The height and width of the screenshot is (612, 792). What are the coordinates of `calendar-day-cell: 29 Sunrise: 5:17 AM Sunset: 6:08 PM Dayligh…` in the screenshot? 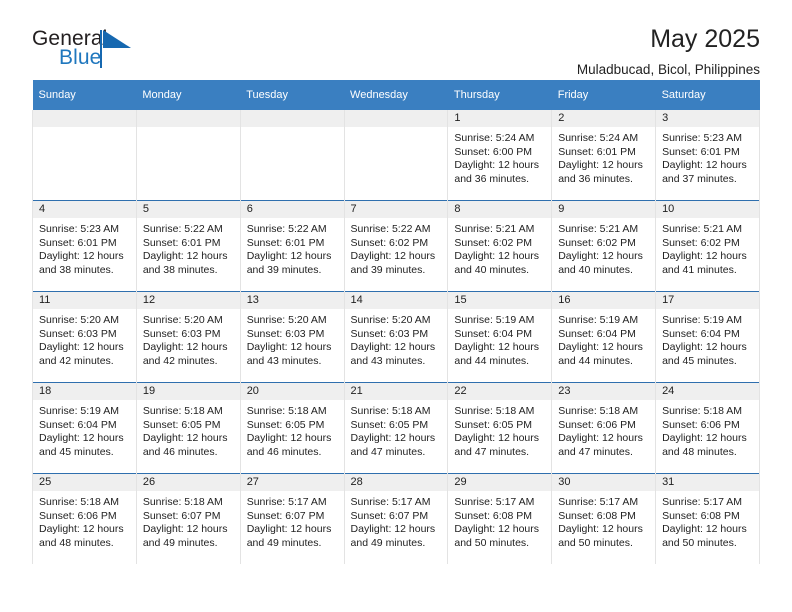 It's located at (500, 518).